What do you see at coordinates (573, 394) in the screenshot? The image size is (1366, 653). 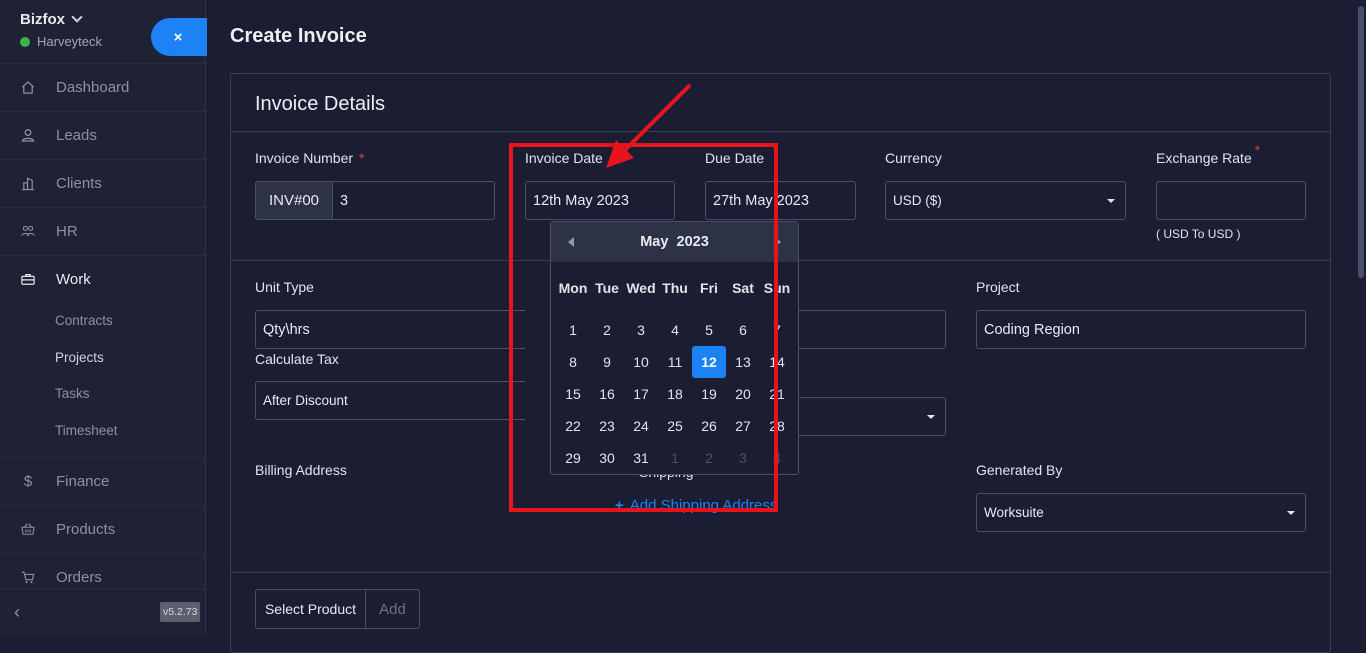 I see `day-cell: 15` at bounding box center [573, 394].